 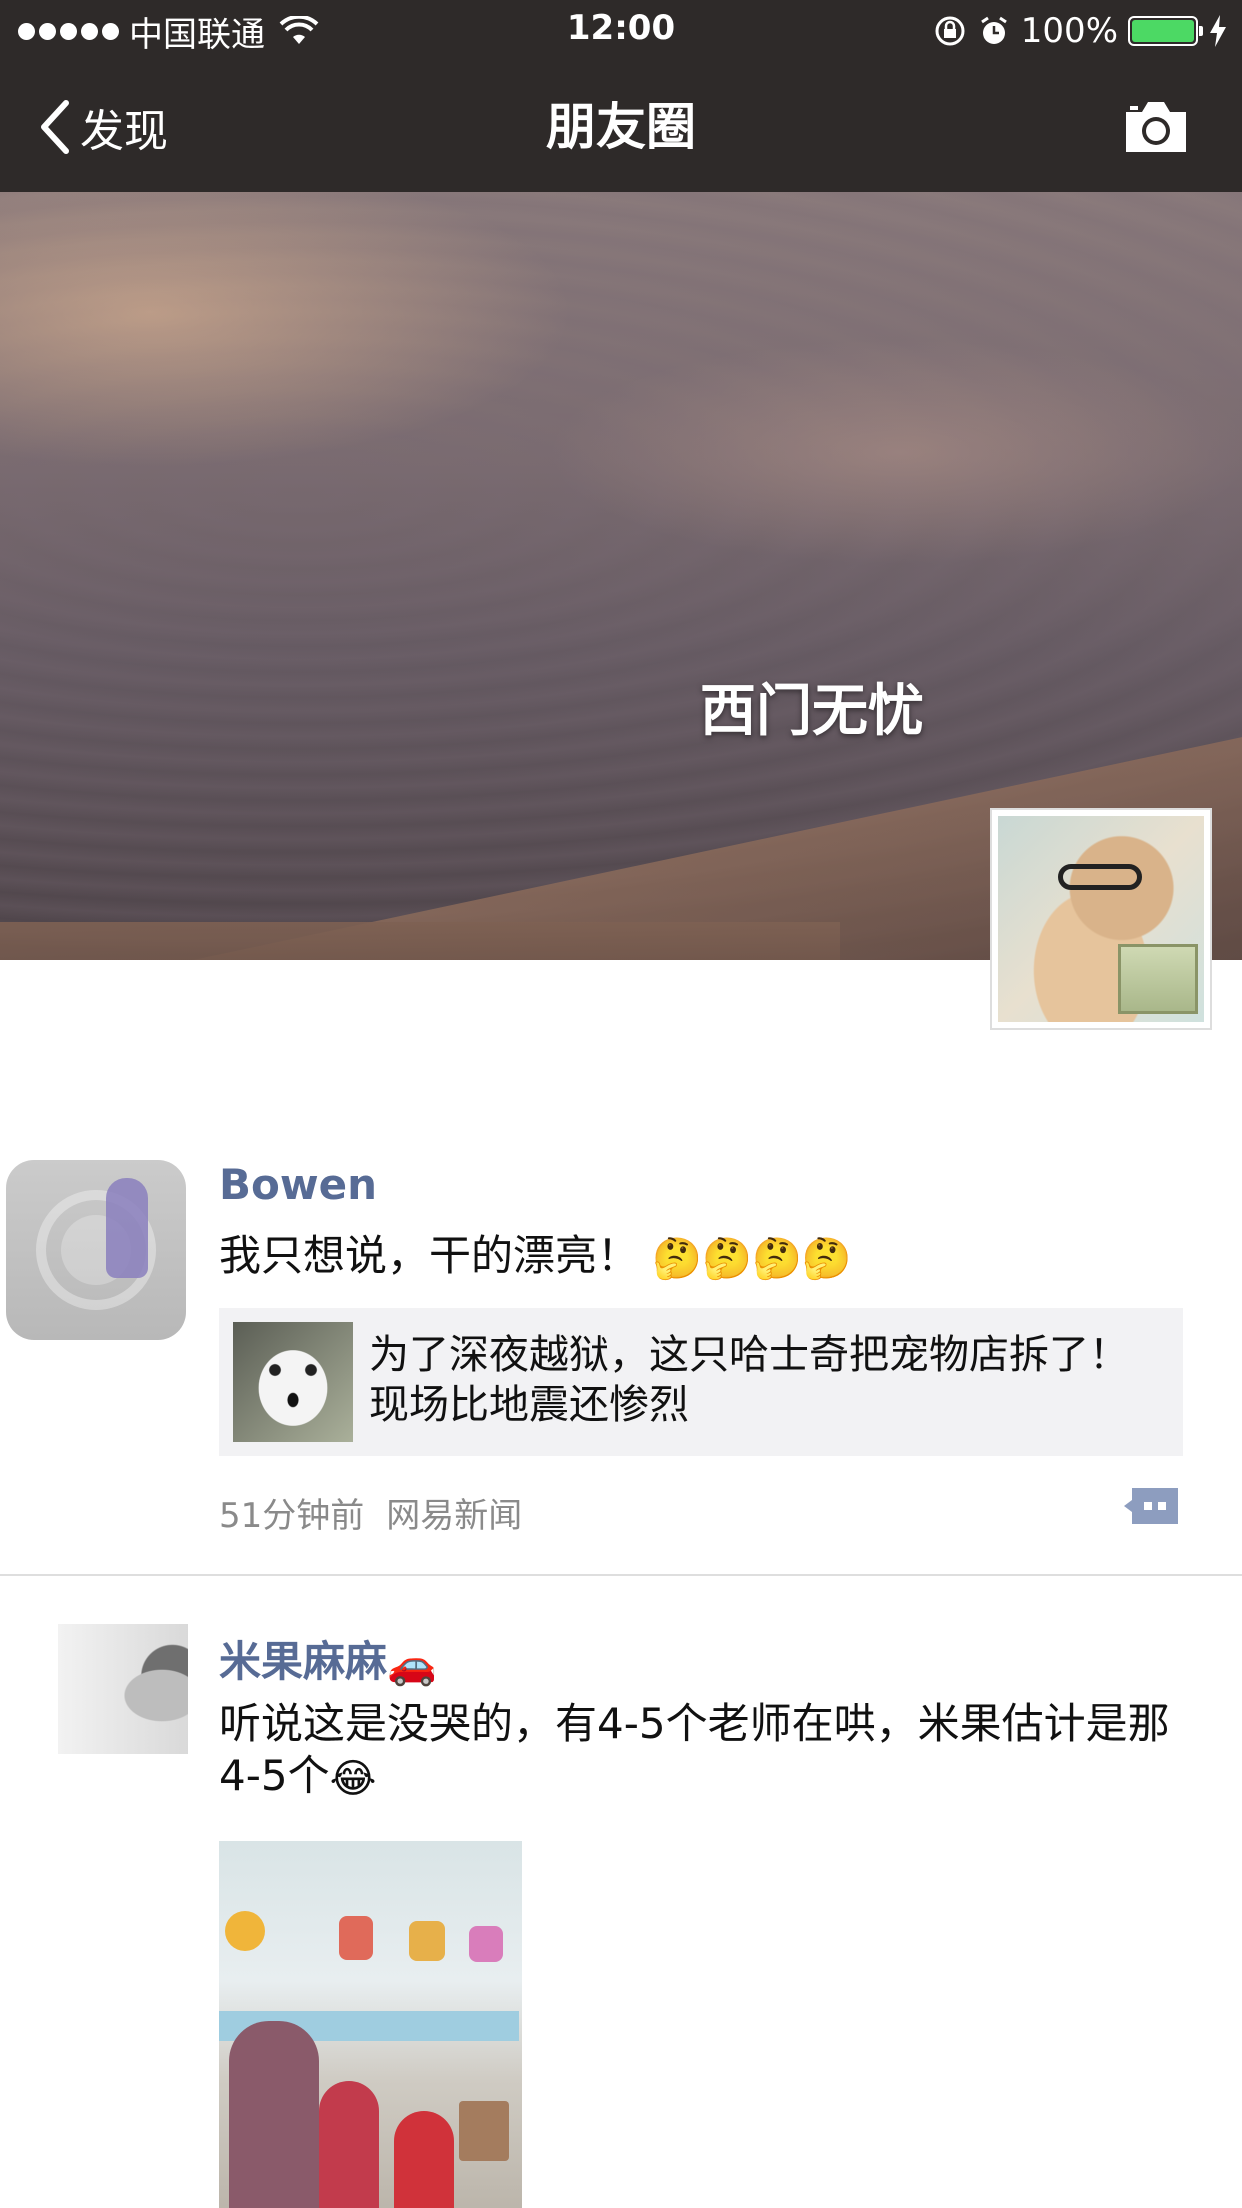 I want to click on photo-table, so click(x=484, y=2131).